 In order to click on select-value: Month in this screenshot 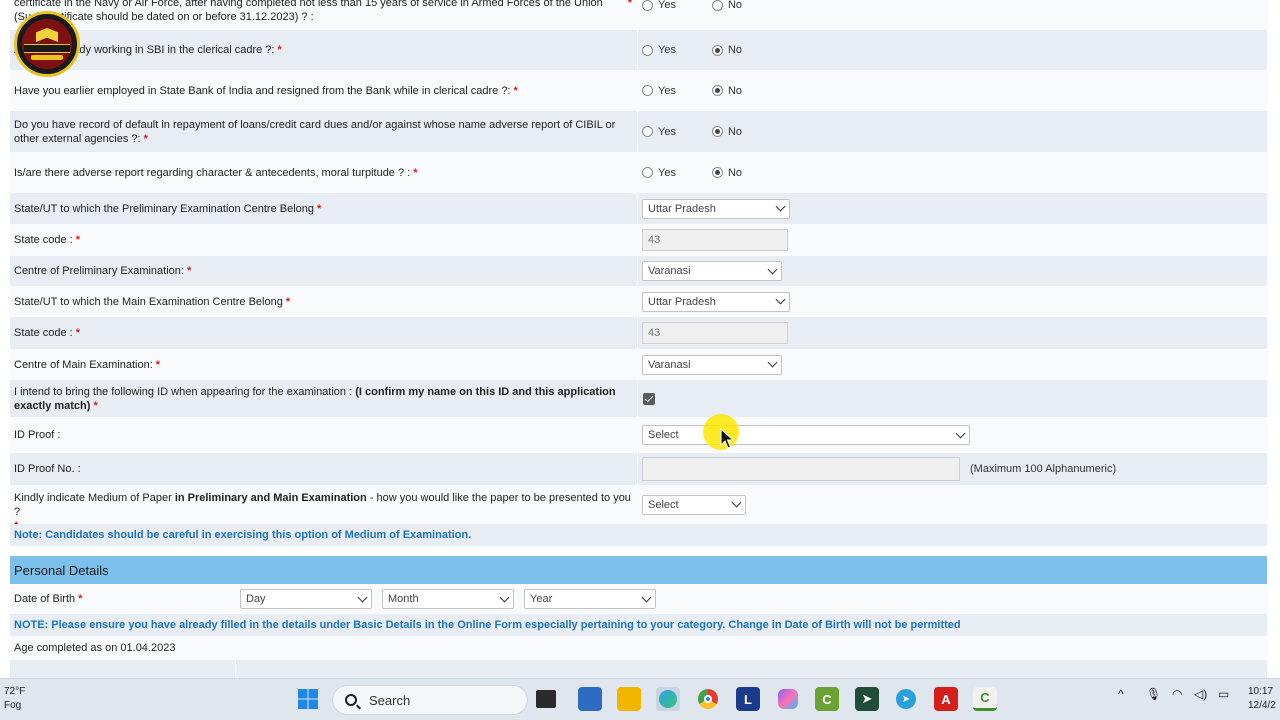, I will do `click(403, 599)`.